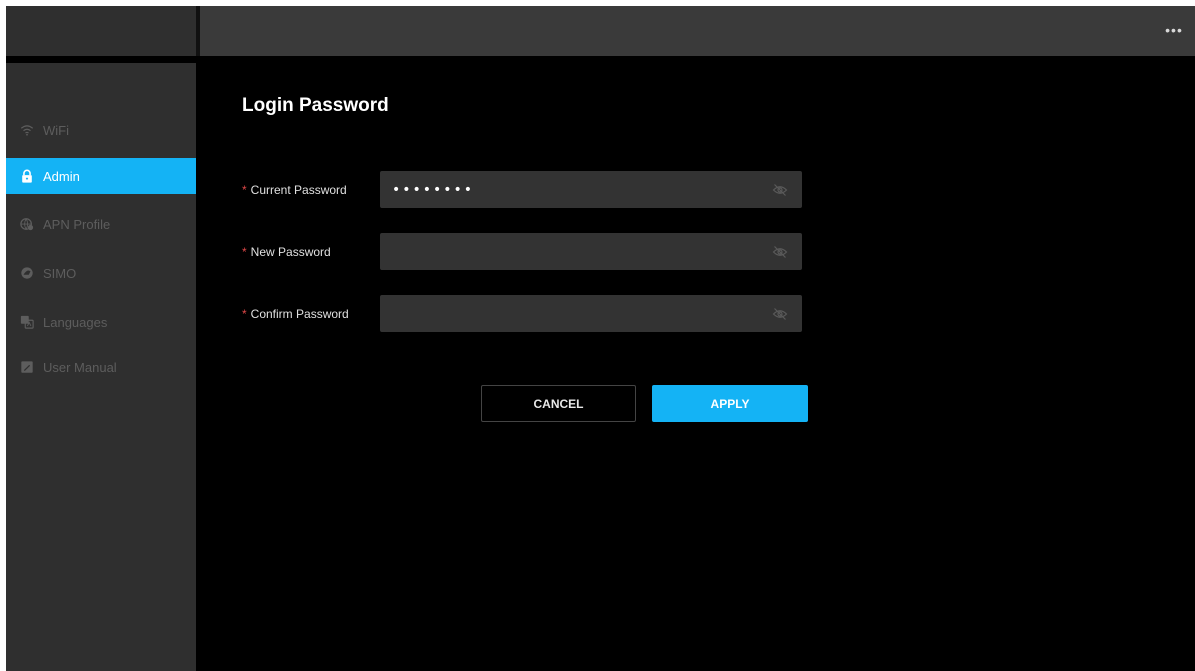 Image resolution: width=1195 pixels, height=671 pixels. I want to click on user-manual-icon, so click(27, 367).